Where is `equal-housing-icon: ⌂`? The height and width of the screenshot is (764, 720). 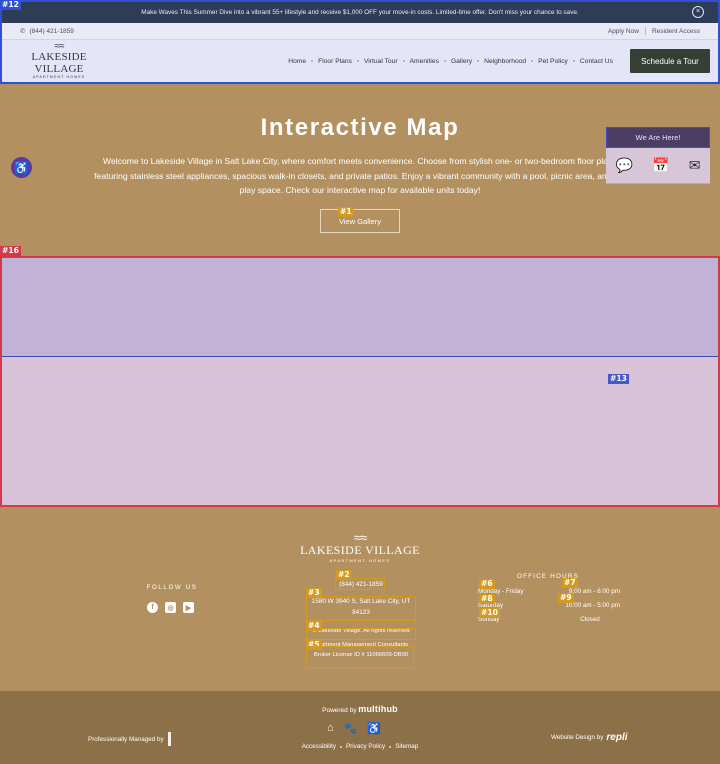 equal-housing-icon: ⌂ is located at coordinates (330, 728).